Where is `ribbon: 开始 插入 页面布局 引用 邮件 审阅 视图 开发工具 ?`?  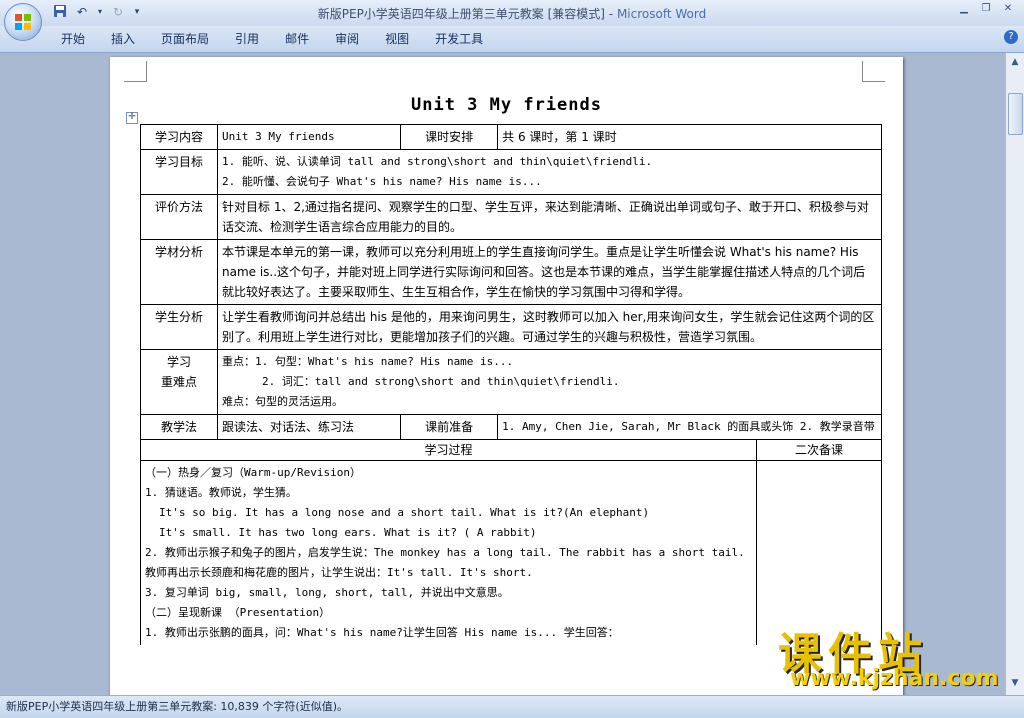 ribbon: 开始 插入 页面布局 引用 邮件 审阅 视图 开发工具 ? is located at coordinates (512, 39).